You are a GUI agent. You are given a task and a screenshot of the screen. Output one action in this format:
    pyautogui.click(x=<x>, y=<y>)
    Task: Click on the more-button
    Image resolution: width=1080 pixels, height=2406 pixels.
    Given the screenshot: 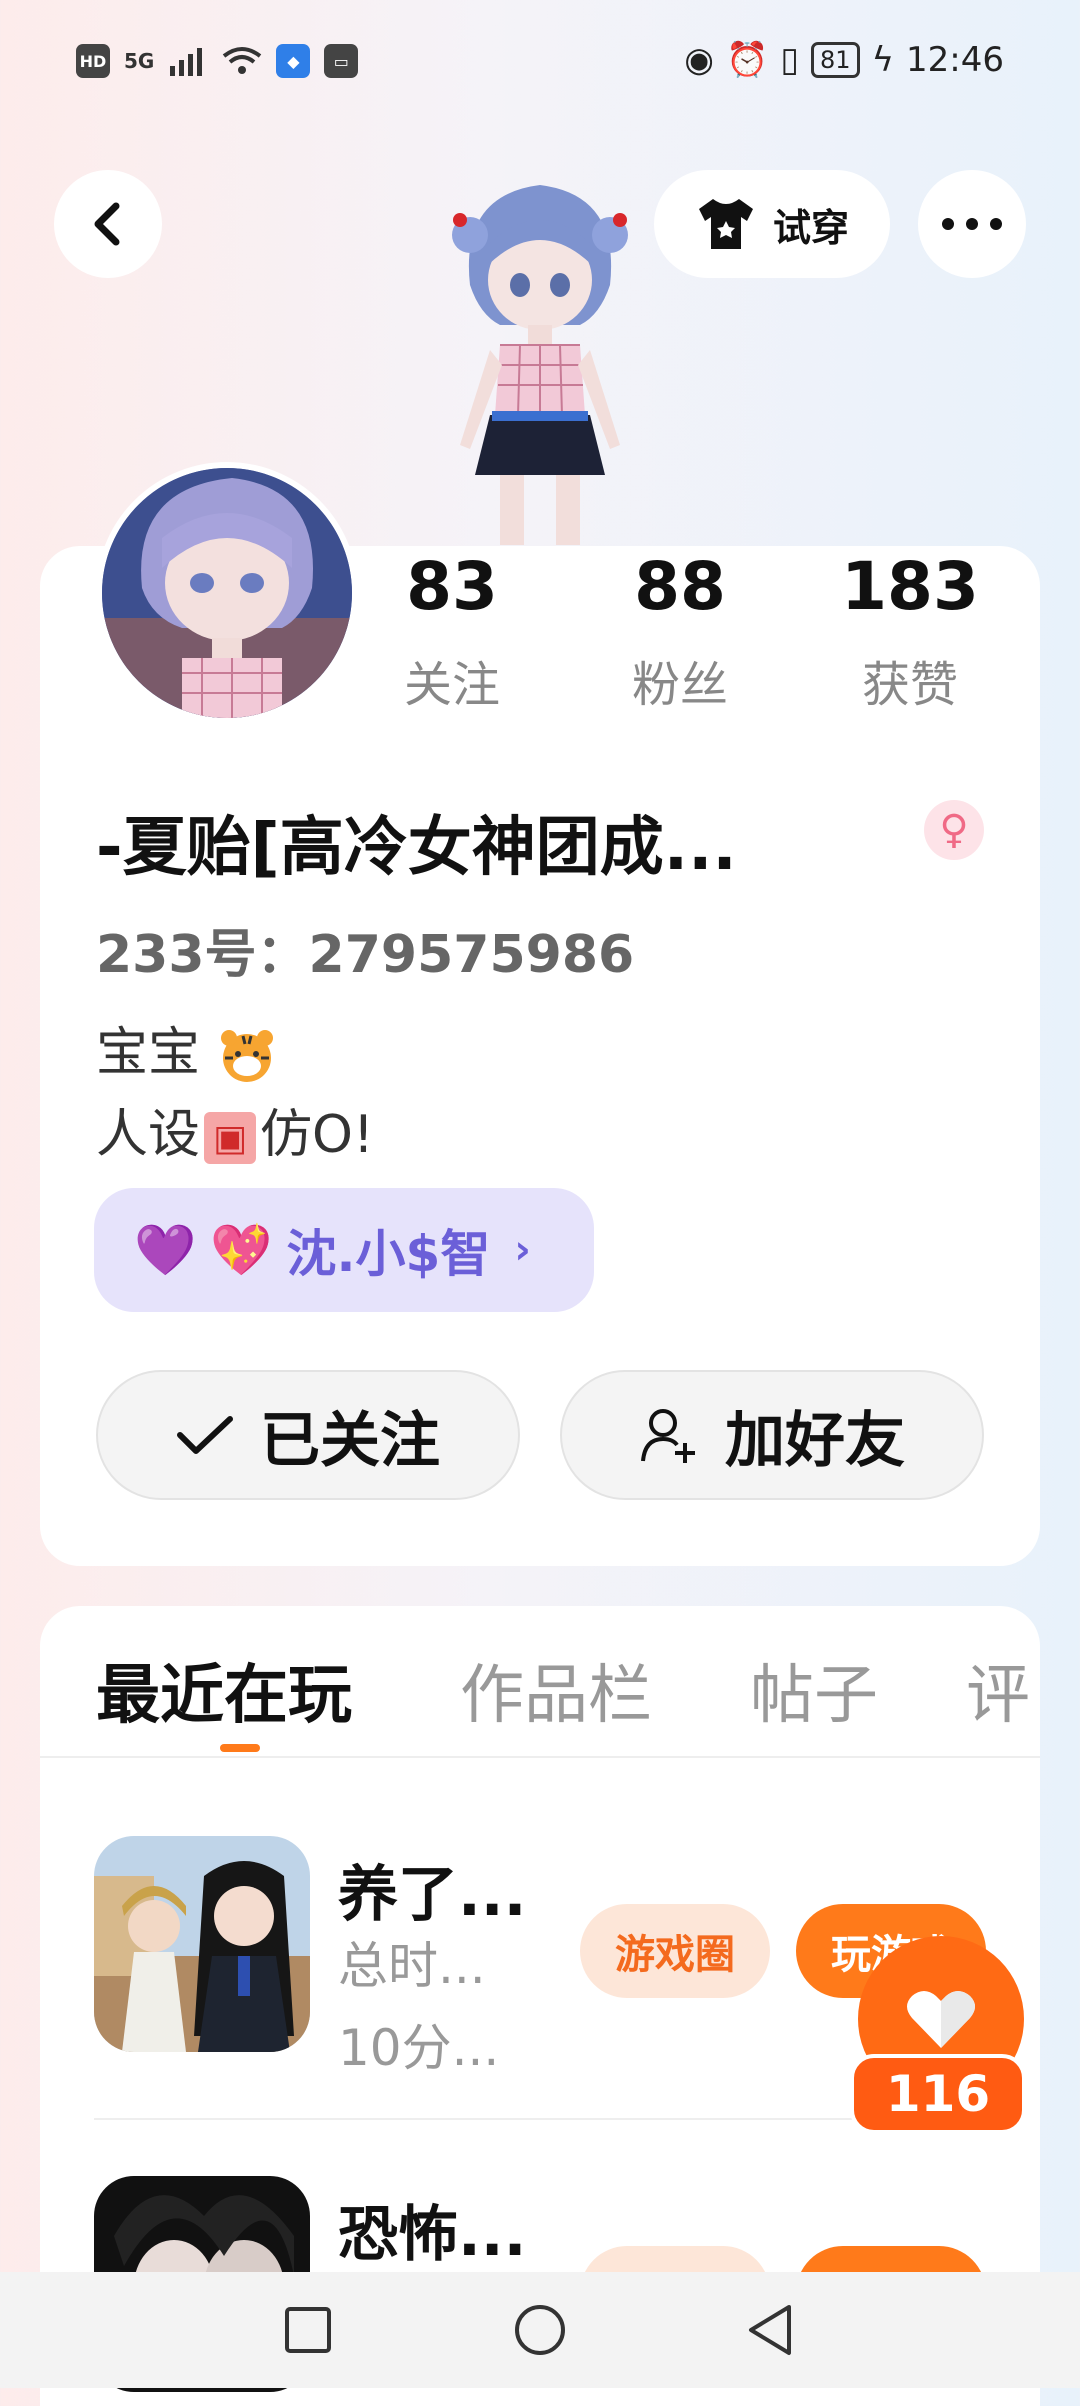 What is the action you would take?
    pyautogui.click(x=972, y=224)
    